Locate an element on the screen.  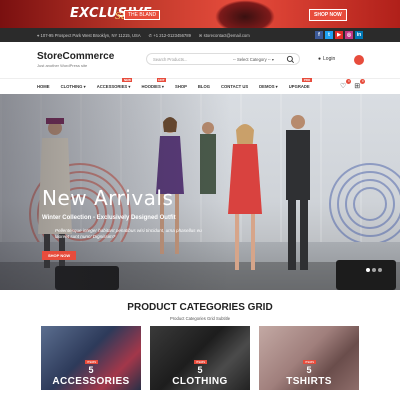
wishlist-count: 0 is located at coordinates (349, 81).